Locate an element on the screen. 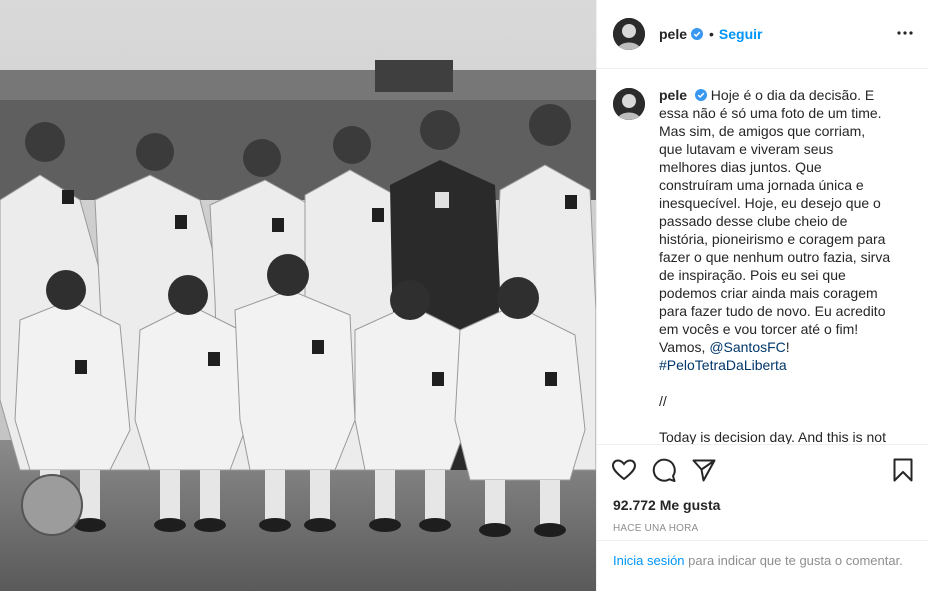 This screenshot has width=928, height=591. caption-exclamation: ! is located at coordinates (787, 347).